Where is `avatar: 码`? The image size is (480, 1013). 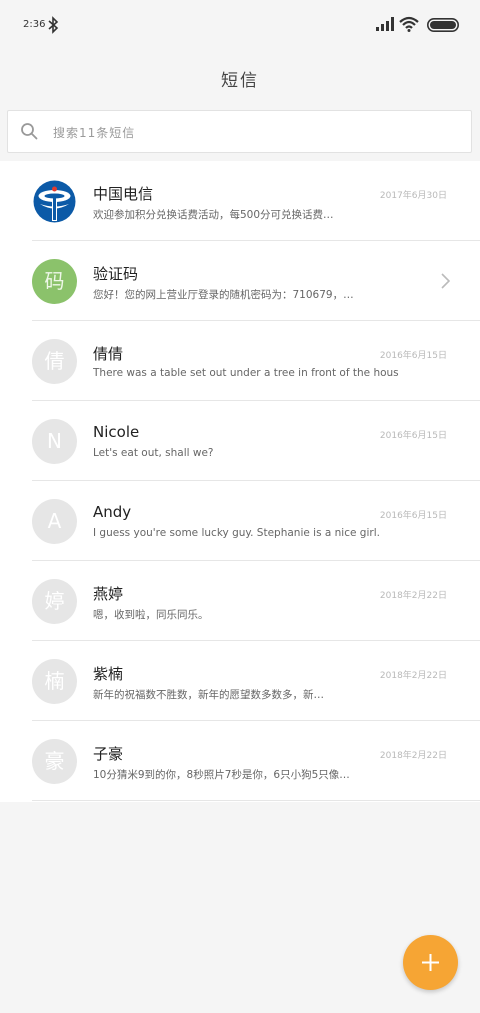 avatar: 码 is located at coordinates (54, 281).